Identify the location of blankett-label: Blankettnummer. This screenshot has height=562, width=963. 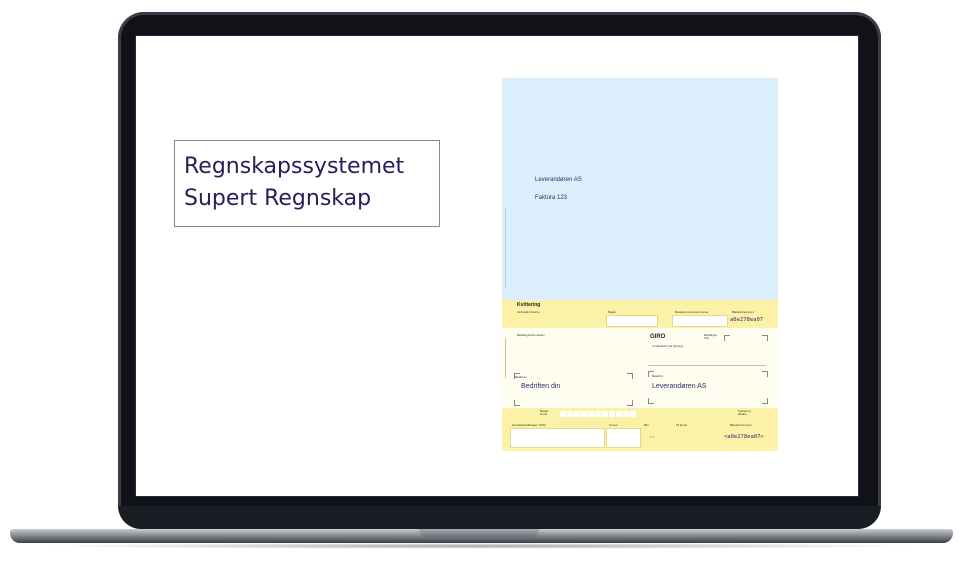
(743, 312).